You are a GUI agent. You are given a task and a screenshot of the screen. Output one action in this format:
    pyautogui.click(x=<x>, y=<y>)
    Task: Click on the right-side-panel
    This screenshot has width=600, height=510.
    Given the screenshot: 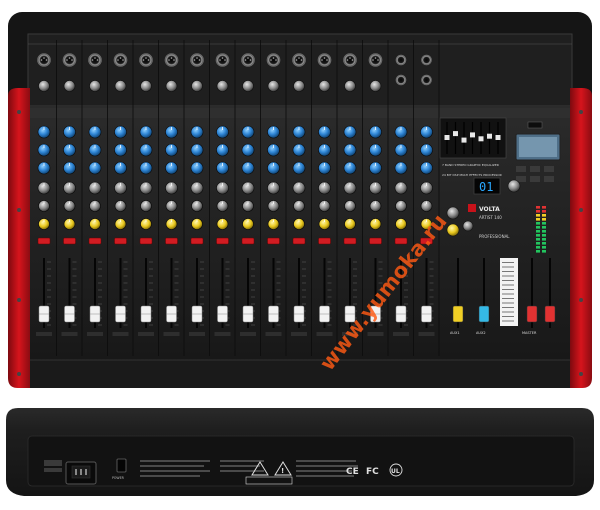 What is the action you would take?
    pyautogui.click(x=581, y=238)
    